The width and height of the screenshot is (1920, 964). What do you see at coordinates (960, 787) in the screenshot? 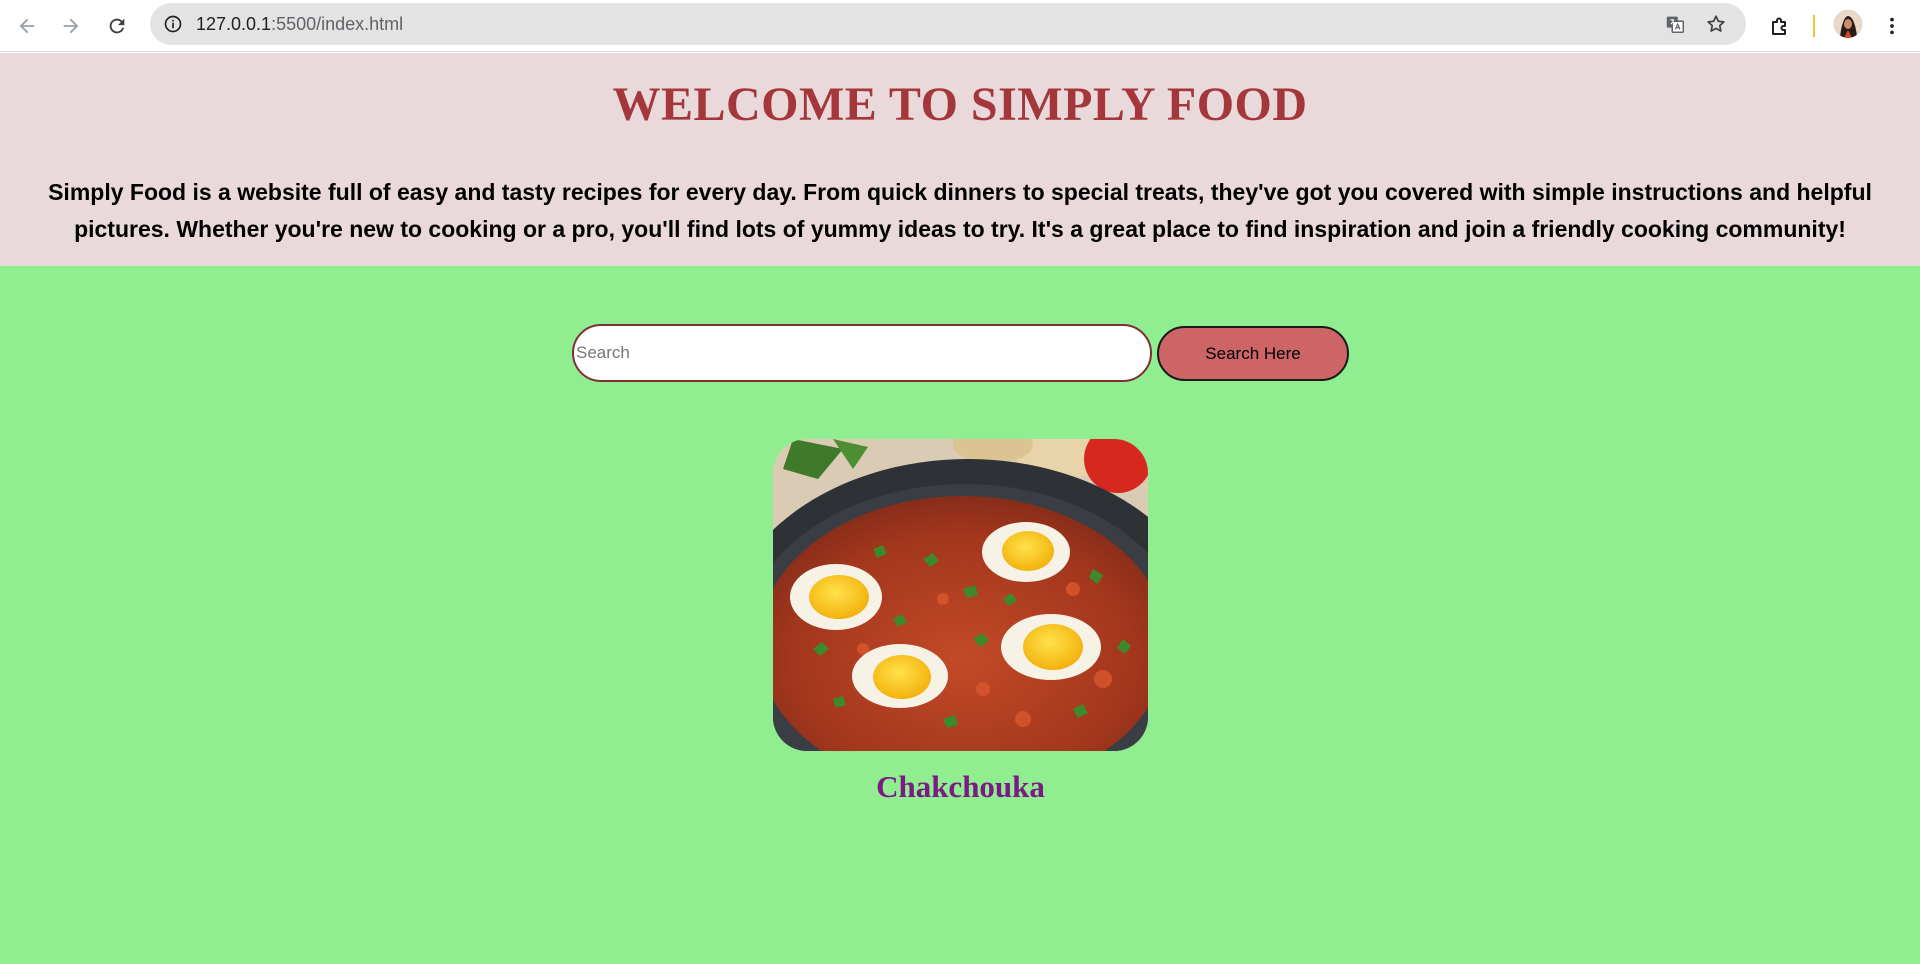
I see `recipe-title: Chakchouka` at bounding box center [960, 787].